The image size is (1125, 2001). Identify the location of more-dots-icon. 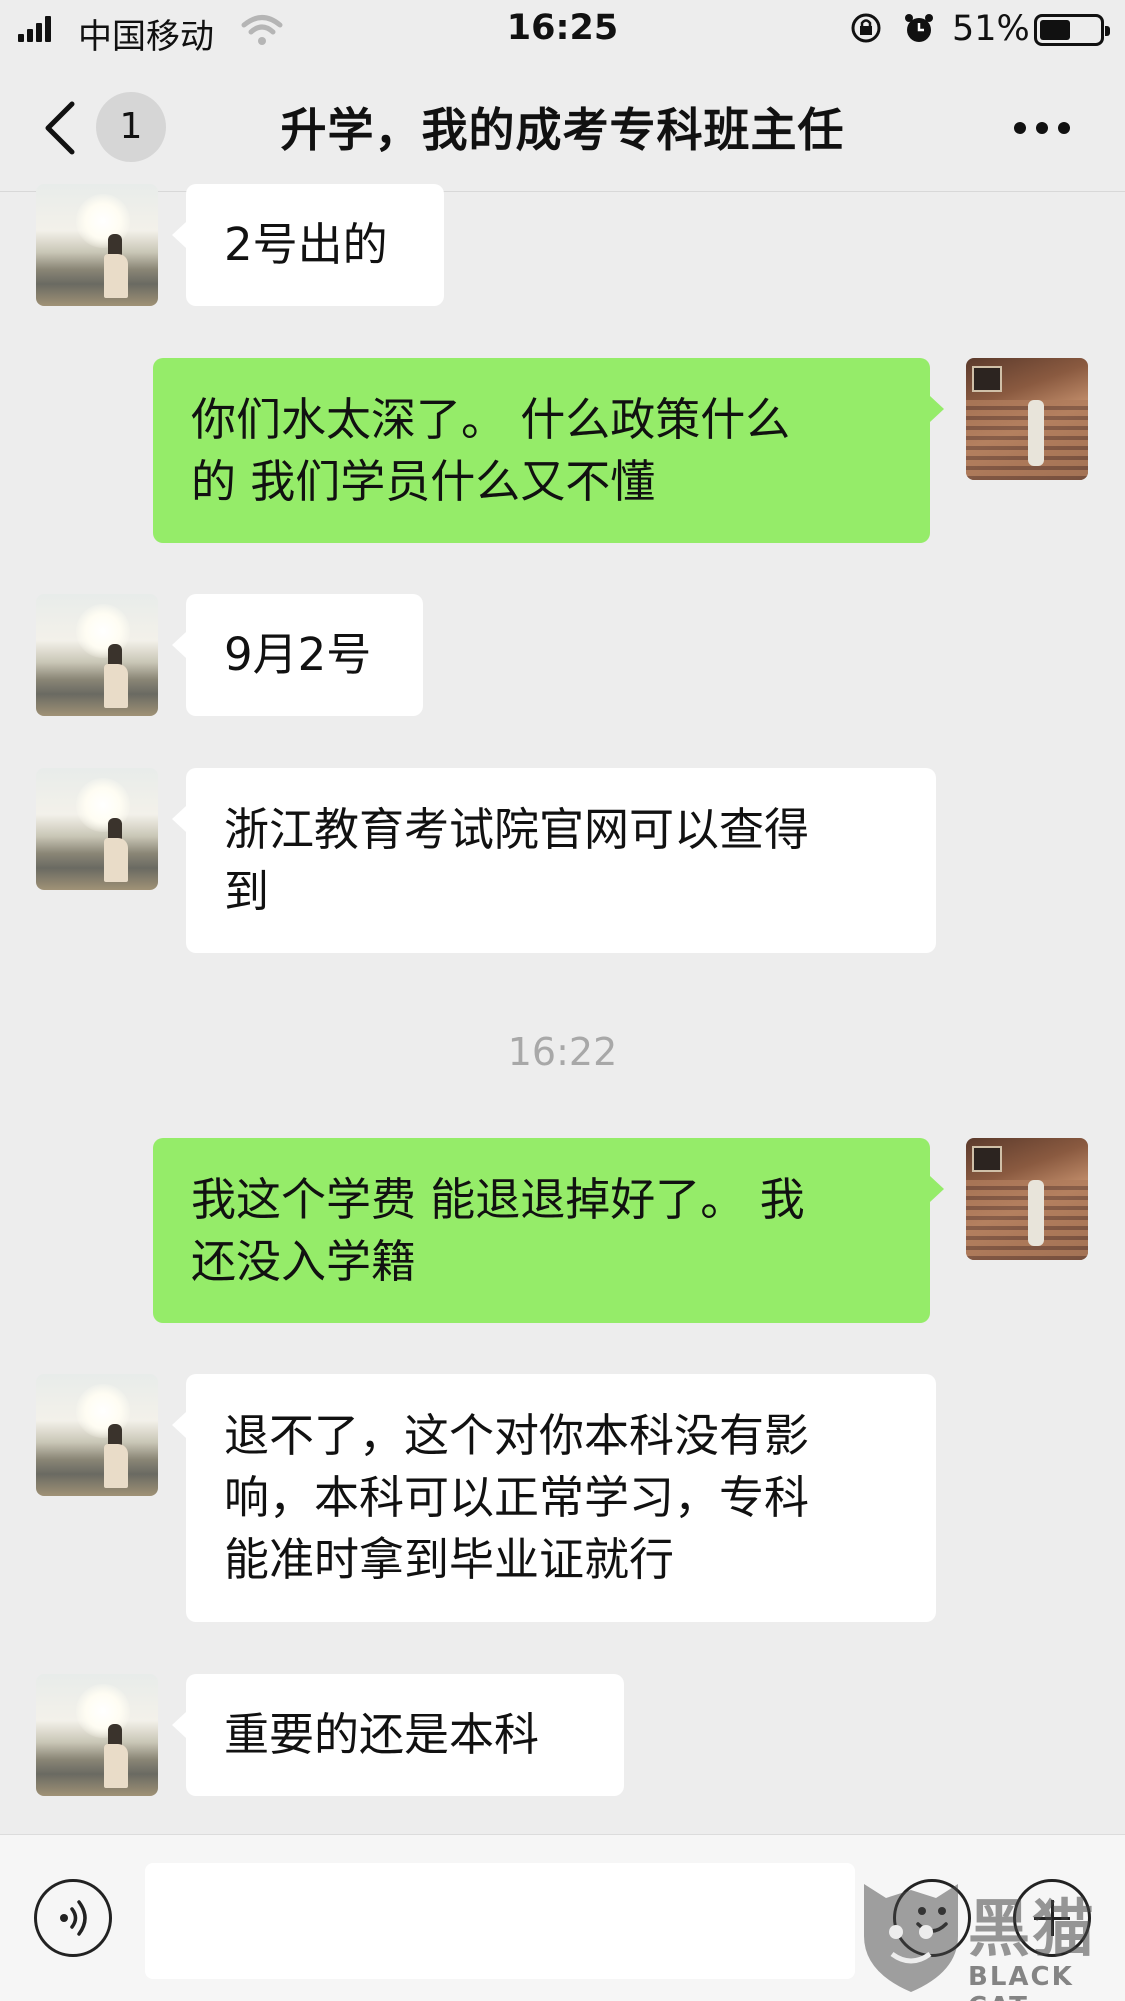
(1042, 128).